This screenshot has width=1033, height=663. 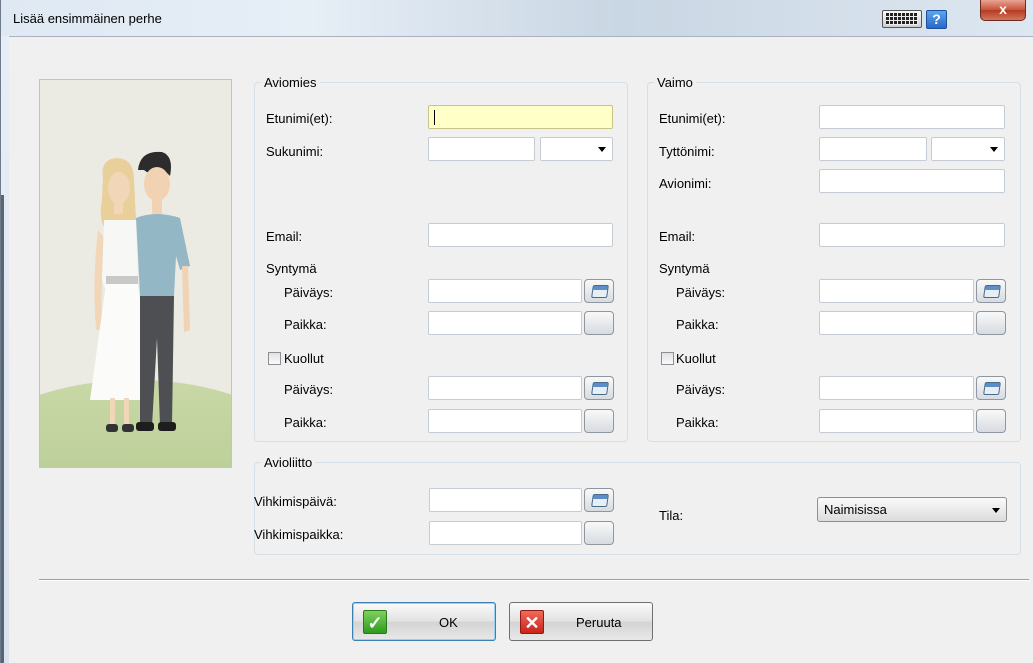 I want to click on marriage-date-input, so click(x=505, y=500).